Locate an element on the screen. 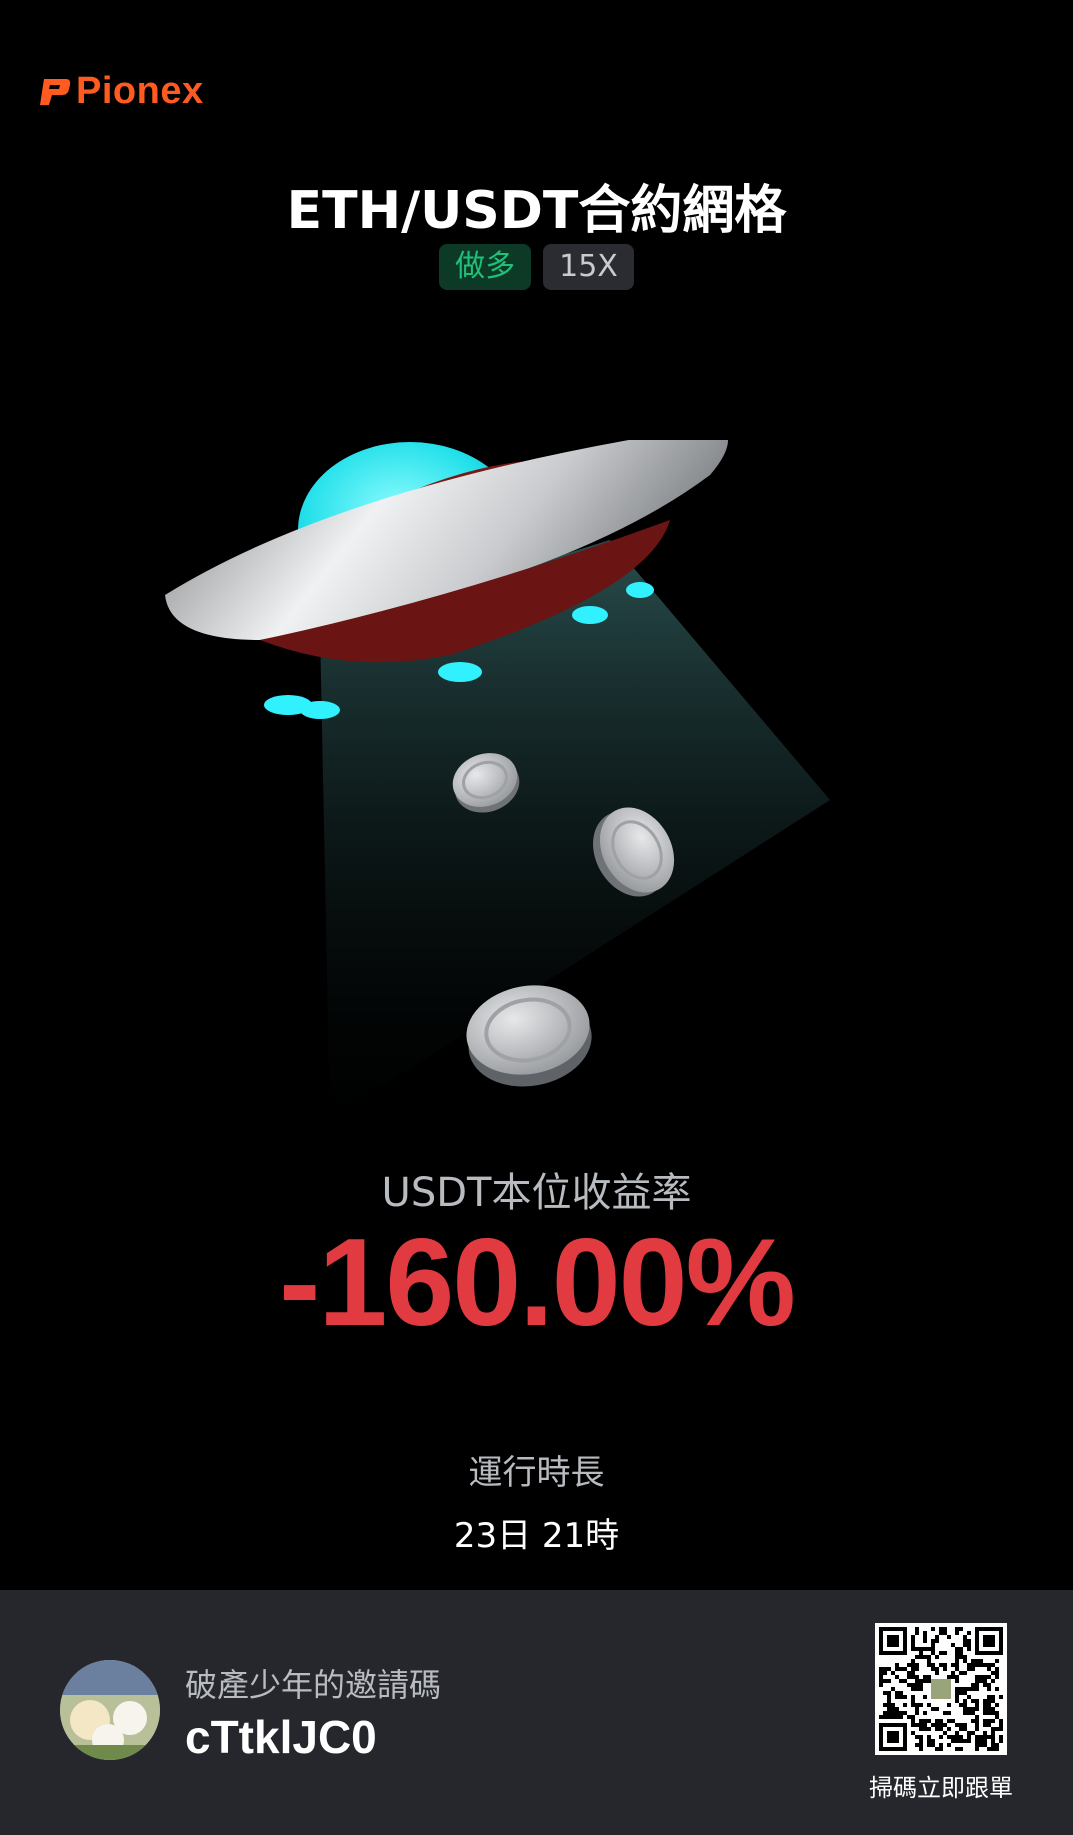 This screenshot has height=1835, width=1073. brand-logo: Pionex is located at coordinates (121, 91).